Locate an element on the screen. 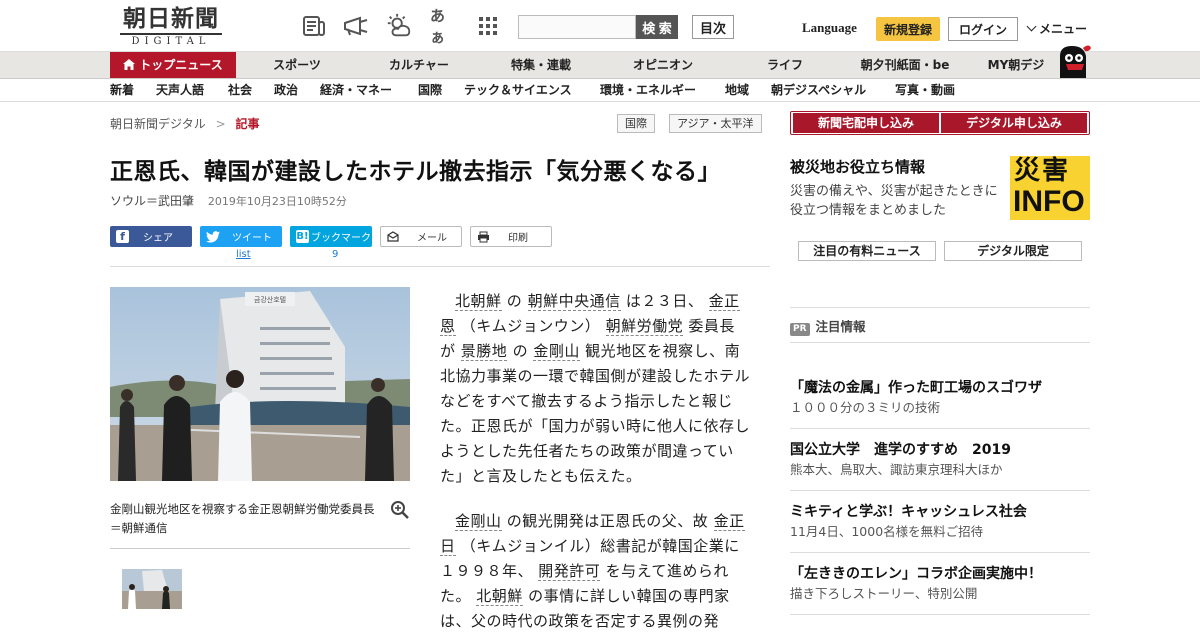  register-button: 新規登録 is located at coordinates (908, 29).